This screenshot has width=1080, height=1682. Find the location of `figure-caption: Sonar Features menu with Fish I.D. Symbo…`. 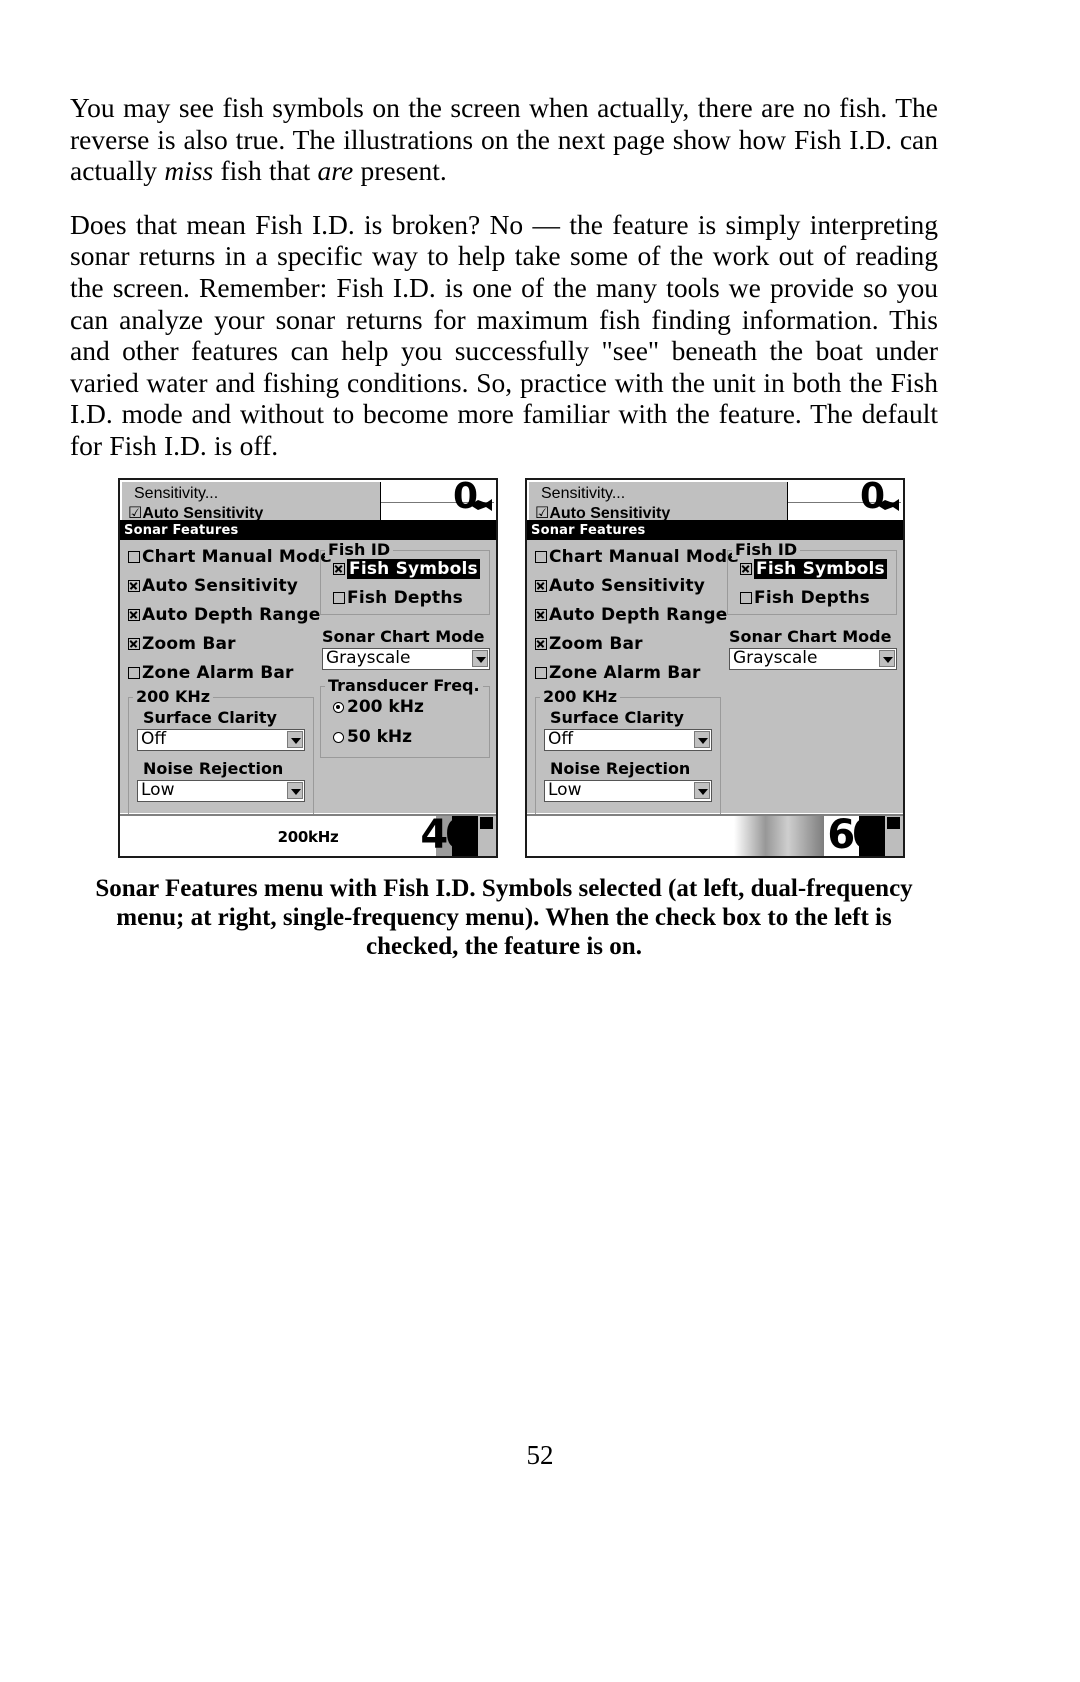

figure-caption: Sonar Features menu with Fish I.D. Symbo… is located at coordinates (504, 917).